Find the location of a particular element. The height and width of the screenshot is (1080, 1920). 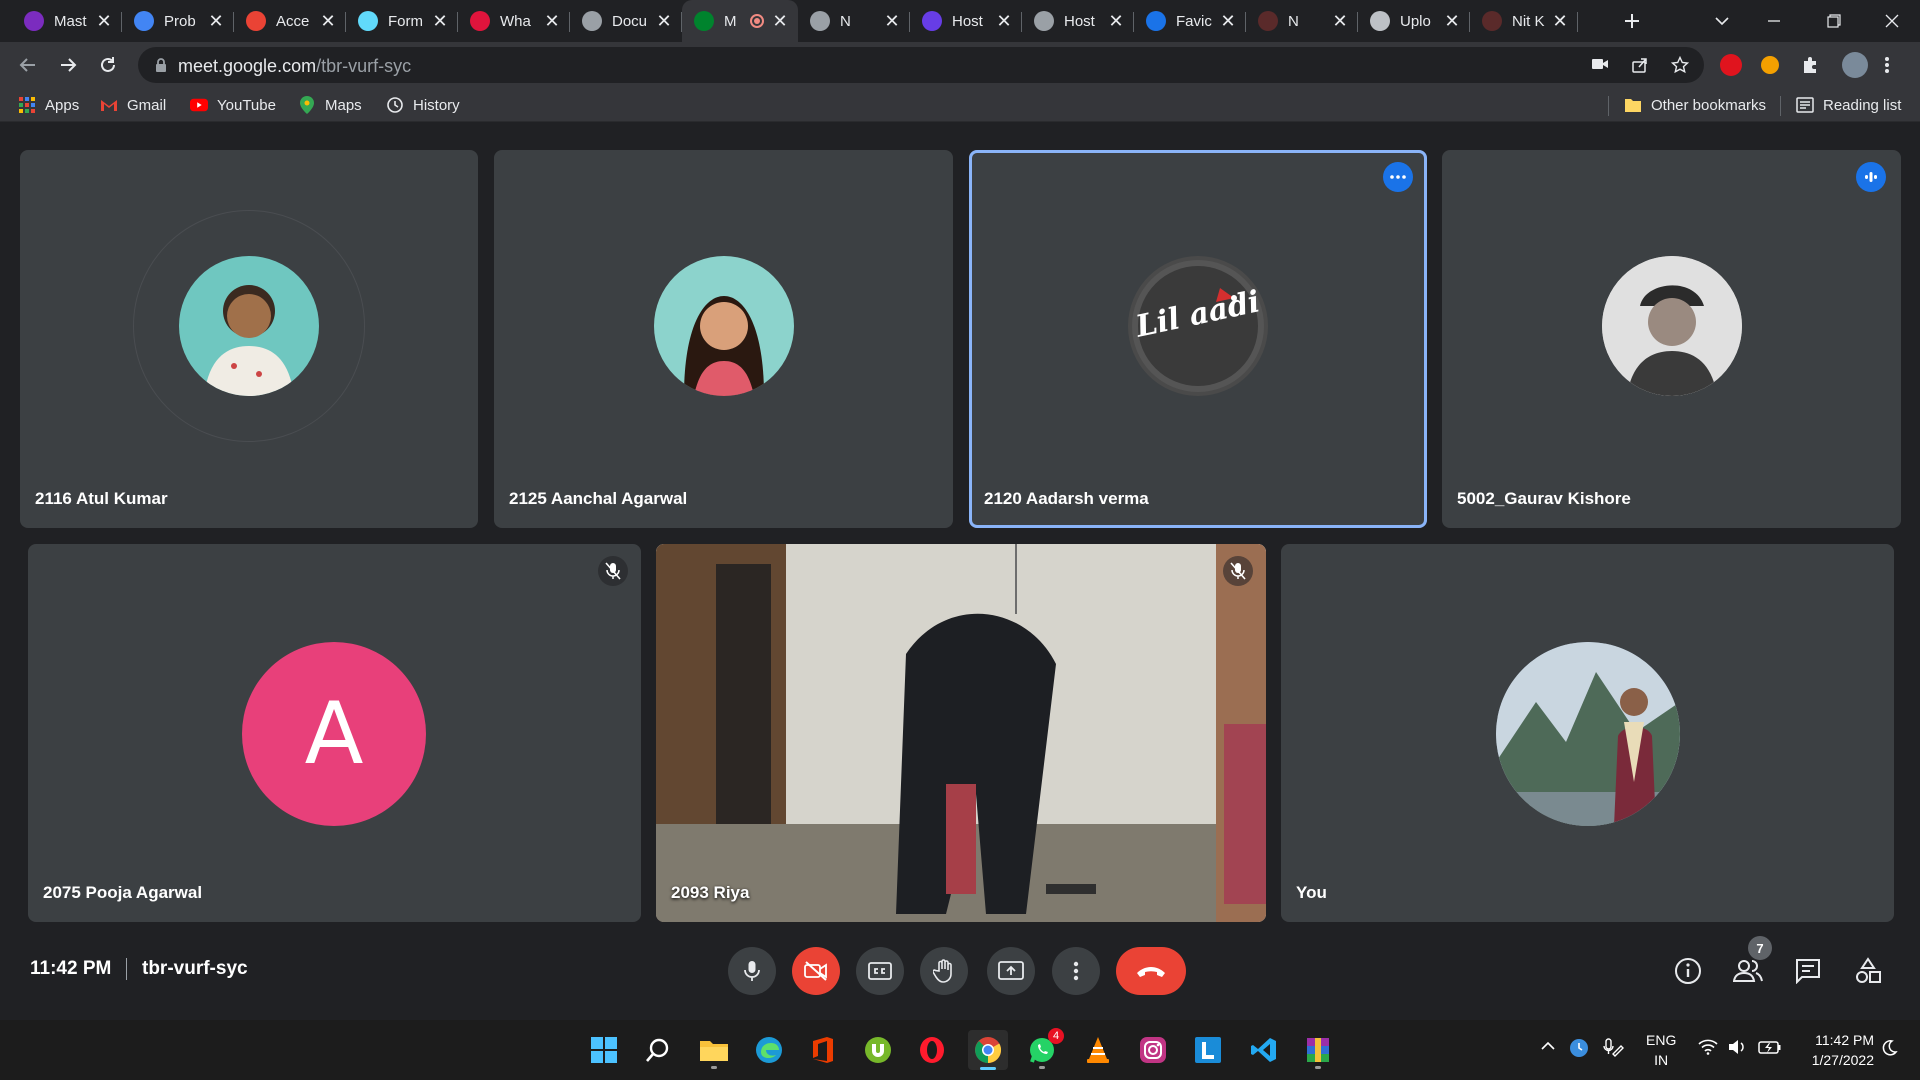

show-hidden-icons-button is located at coordinates (1548, 1046).